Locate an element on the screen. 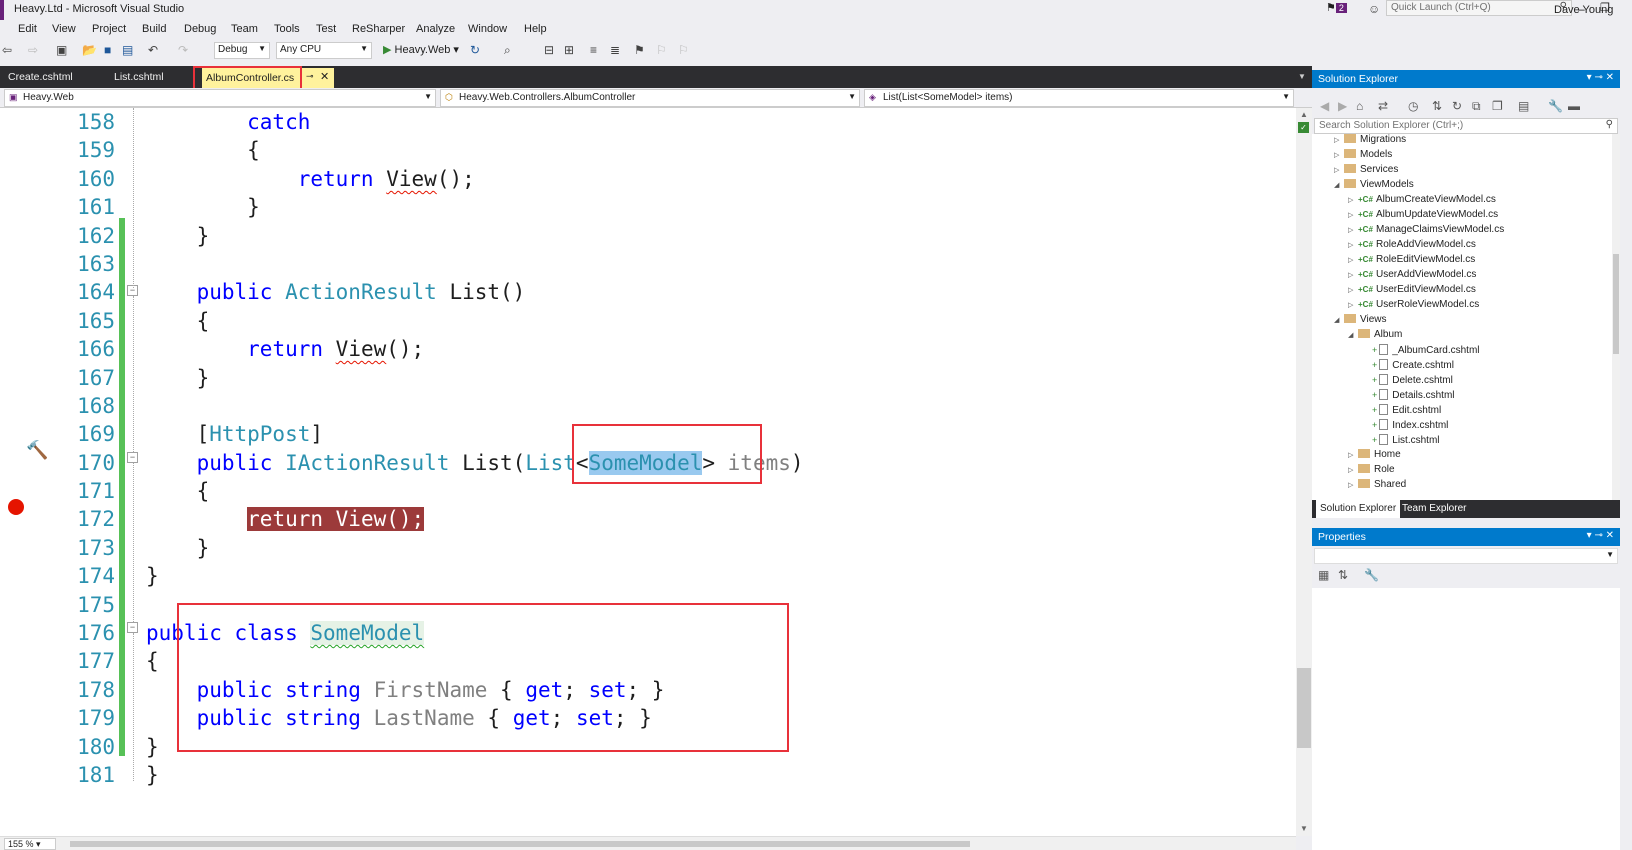 The width and height of the screenshot is (1632, 850). solution-explorer-scrollbar is located at coordinates (1616, 317).